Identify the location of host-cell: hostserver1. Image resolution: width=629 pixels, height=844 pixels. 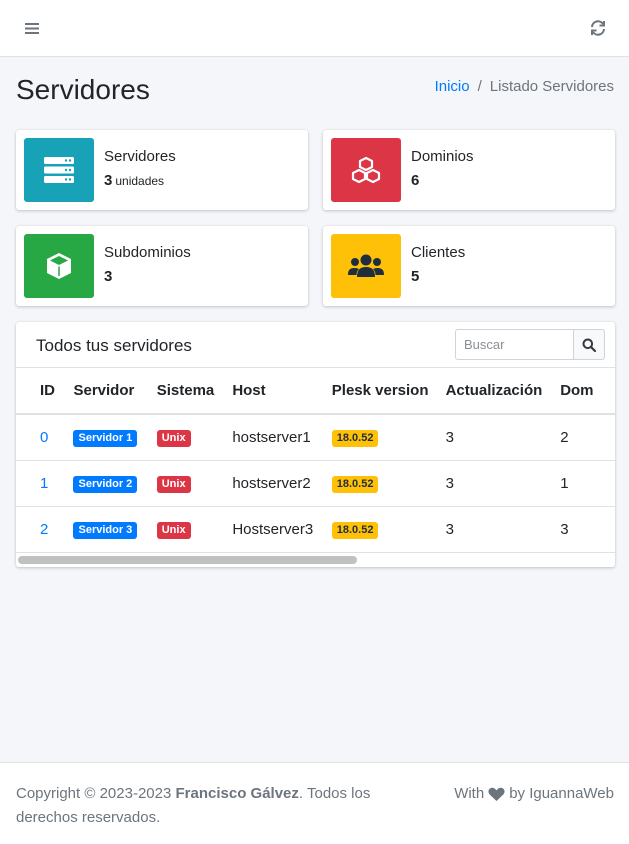
(282, 437).